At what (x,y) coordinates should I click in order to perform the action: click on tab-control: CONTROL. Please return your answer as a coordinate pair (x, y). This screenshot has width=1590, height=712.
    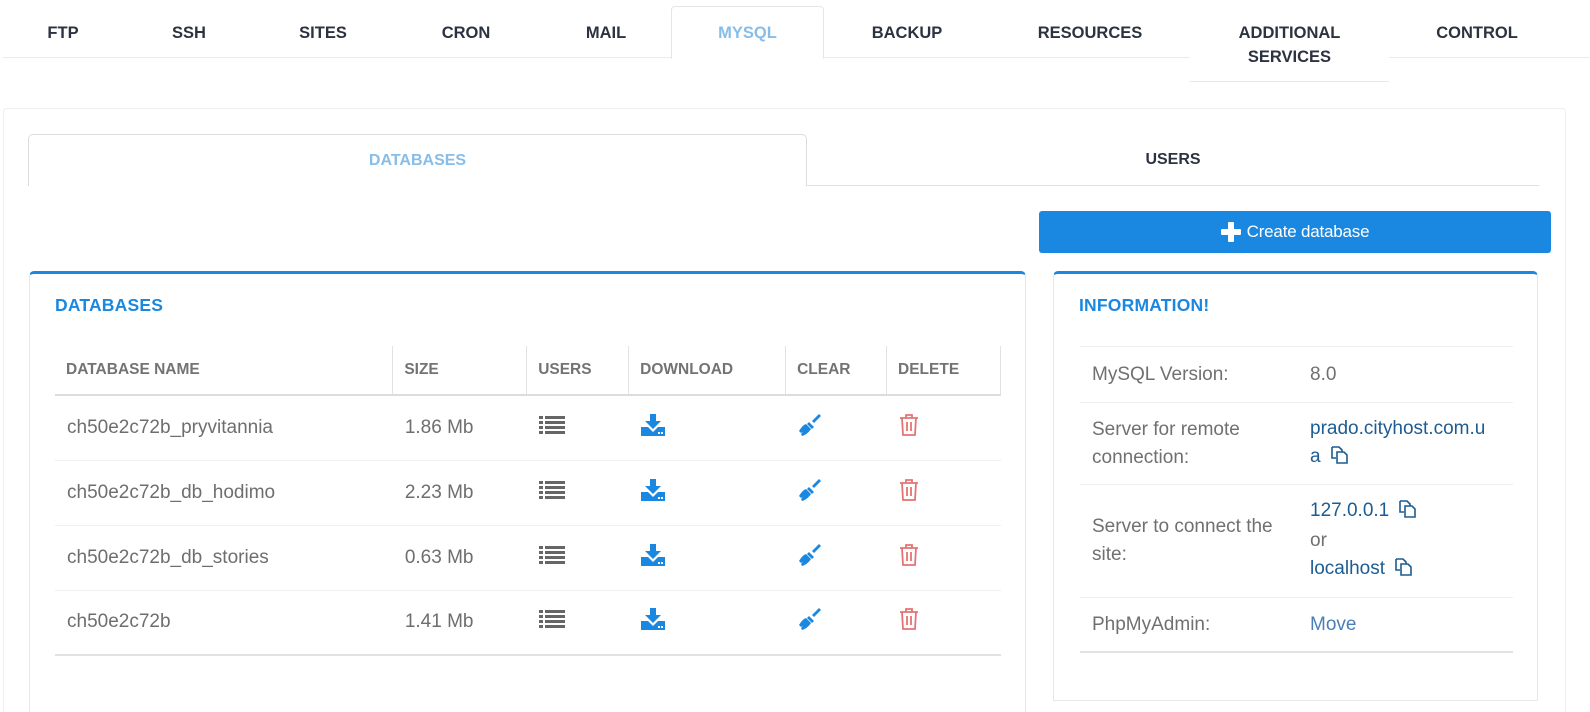
    Looking at the image, I should click on (1477, 29).